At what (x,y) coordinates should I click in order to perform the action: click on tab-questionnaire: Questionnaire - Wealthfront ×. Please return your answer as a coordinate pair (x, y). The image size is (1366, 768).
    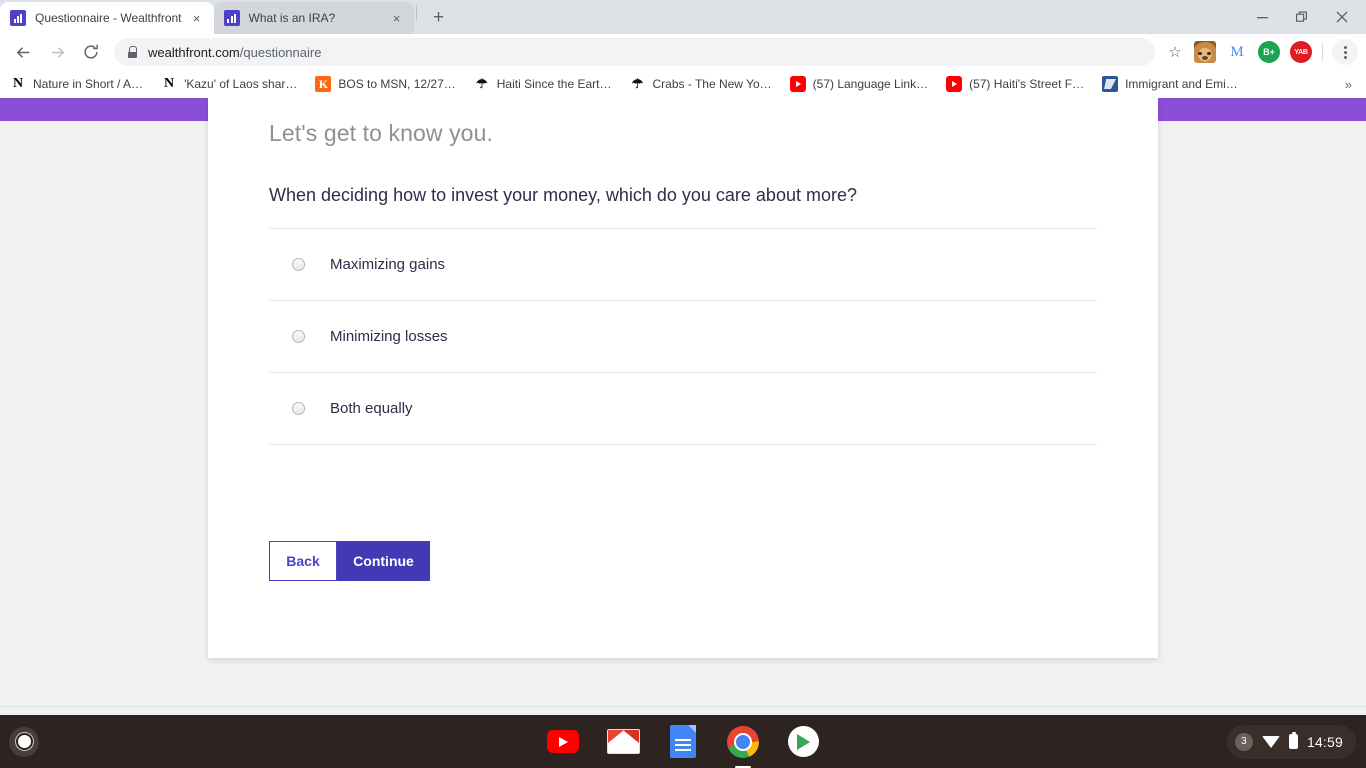
    Looking at the image, I should click on (107, 18).